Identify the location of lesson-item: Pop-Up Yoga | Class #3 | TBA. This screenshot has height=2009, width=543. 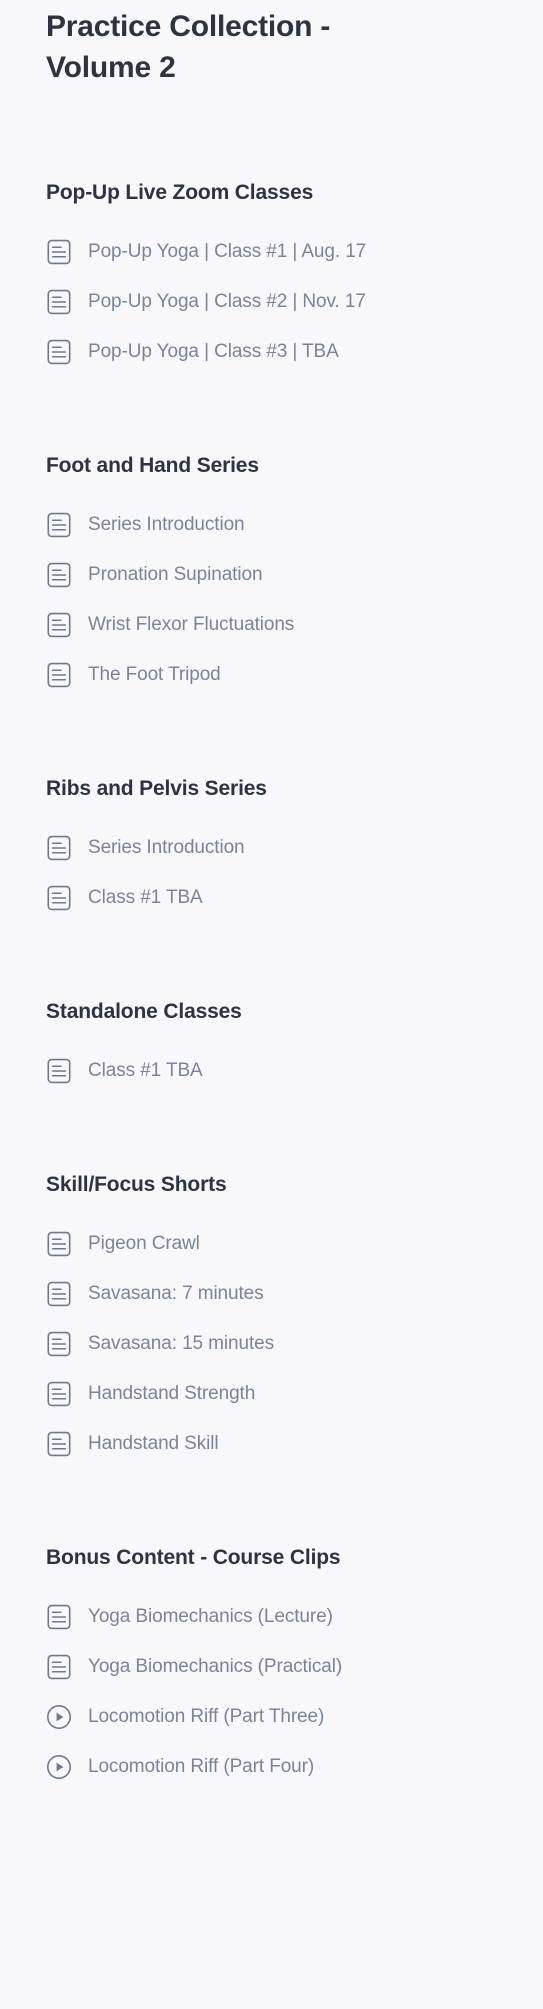
(282, 352).